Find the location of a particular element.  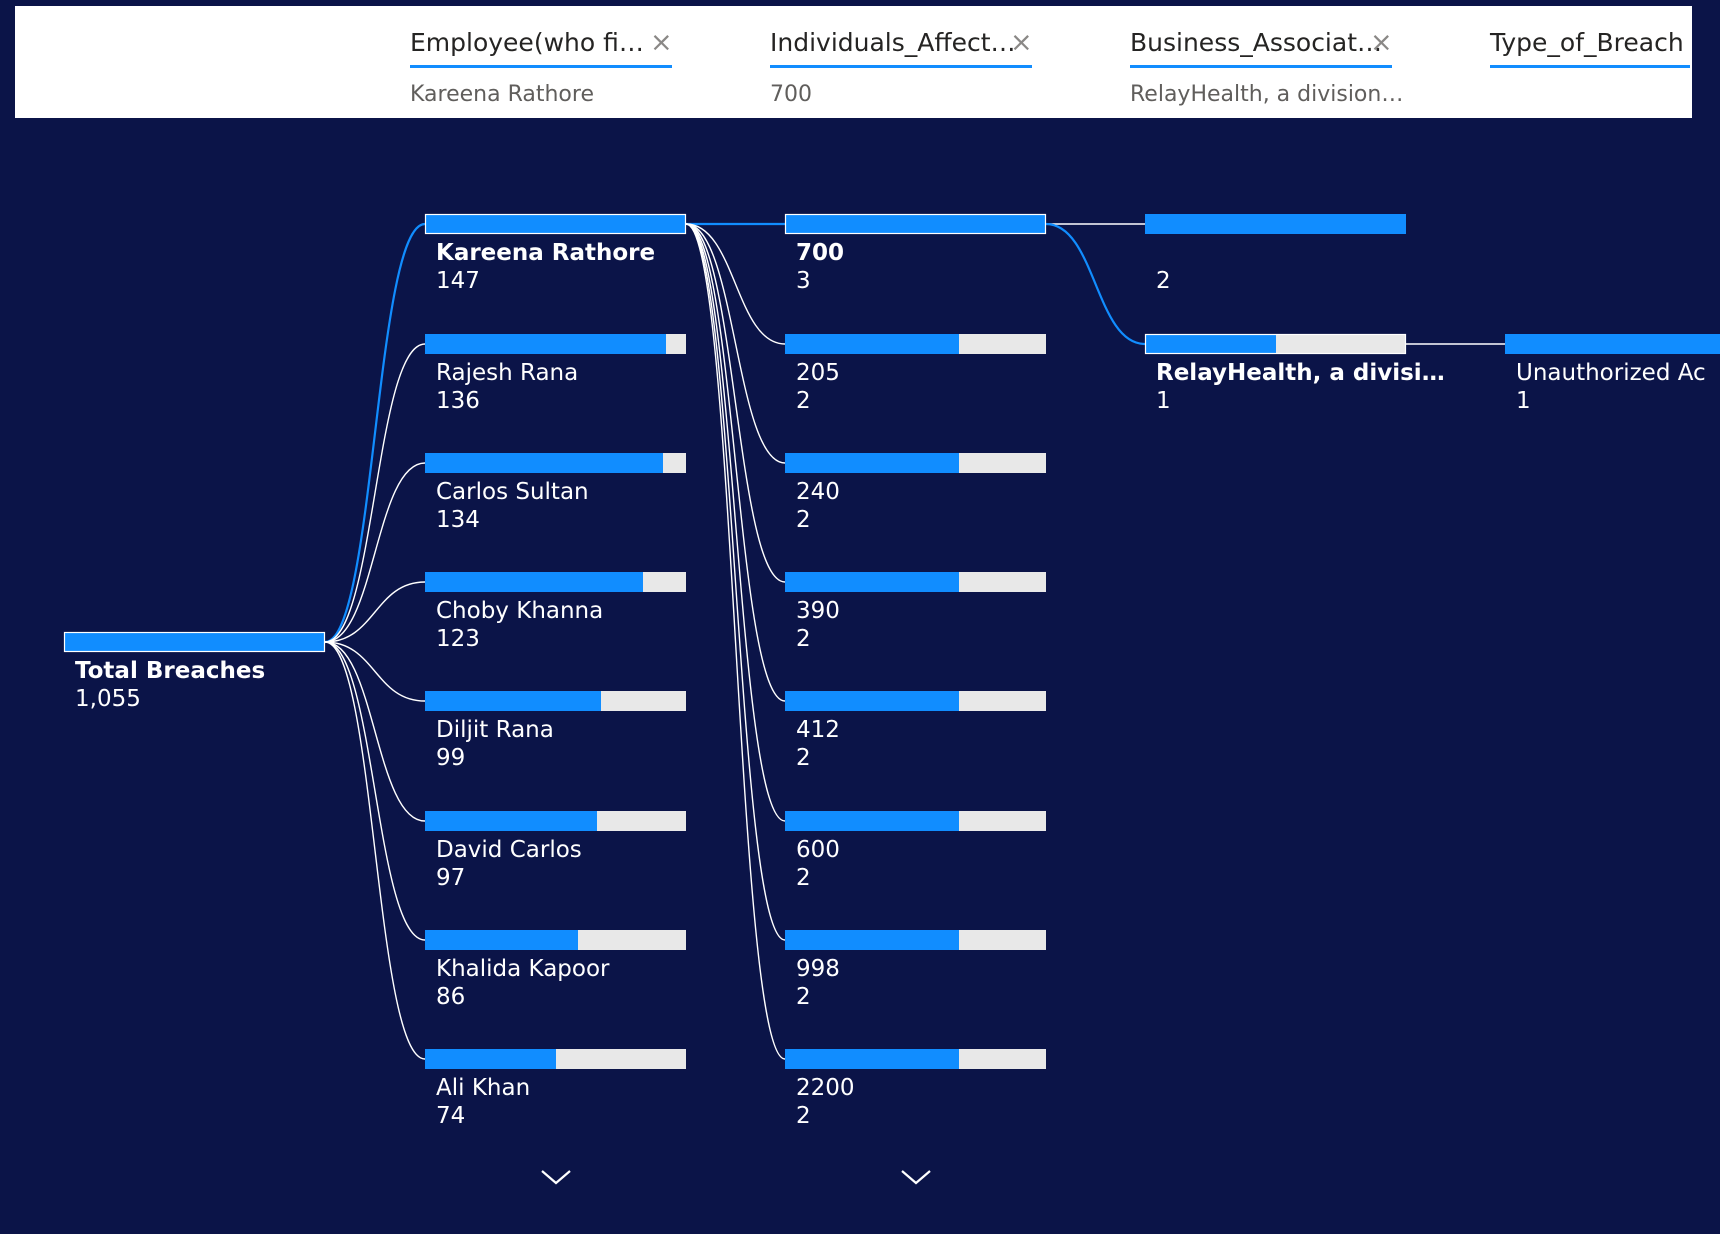

level1-node-0-bar is located at coordinates (555, 224).